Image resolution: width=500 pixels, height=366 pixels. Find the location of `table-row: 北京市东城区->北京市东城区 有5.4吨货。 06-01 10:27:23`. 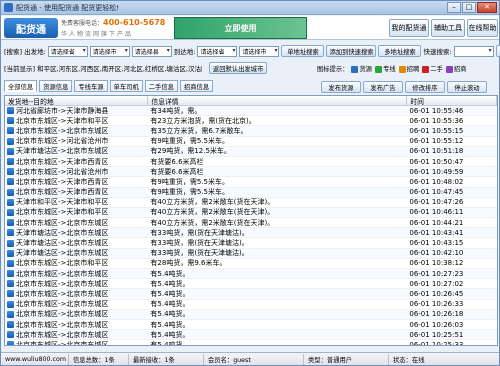

table-row: 北京市东城区->北京市东城区 有5.4吨货。 06-01 10:27:23 is located at coordinates (251, 274).